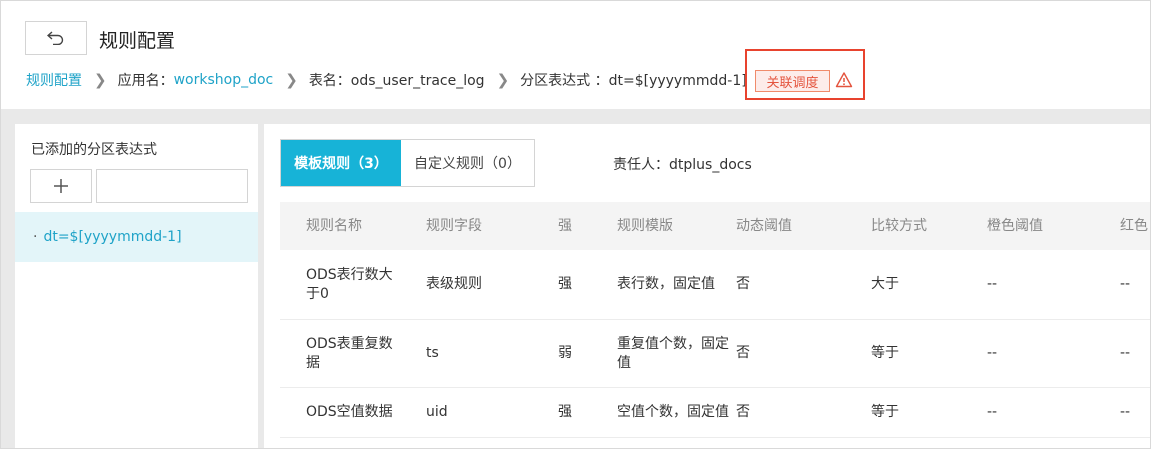  What do you see at coordinates (565, 225) in the screenshot?
I see `column-header: 强` at bounding box center [565, 225].